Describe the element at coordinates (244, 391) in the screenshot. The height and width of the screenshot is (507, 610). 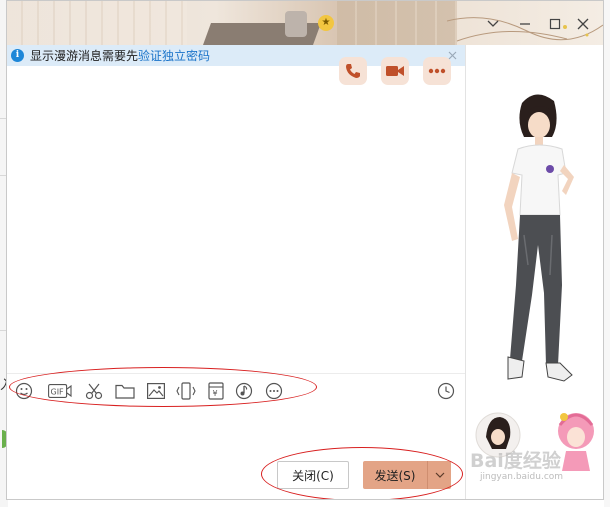
I see `music-icon` at that location.